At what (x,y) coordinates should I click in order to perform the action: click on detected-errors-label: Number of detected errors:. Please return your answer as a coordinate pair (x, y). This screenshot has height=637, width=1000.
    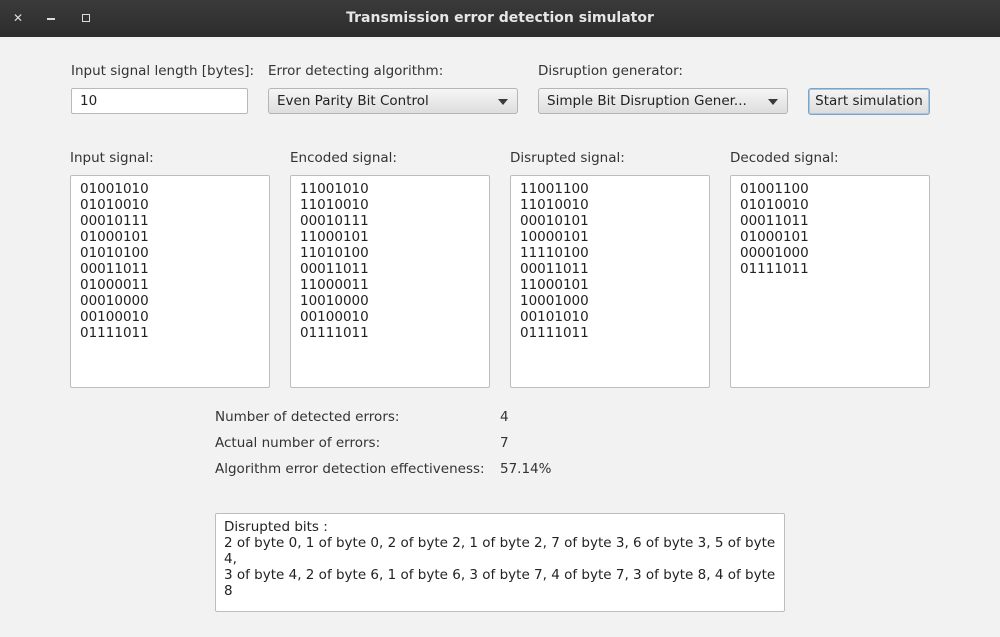
    Looking at the image, I should click on (307, 417).